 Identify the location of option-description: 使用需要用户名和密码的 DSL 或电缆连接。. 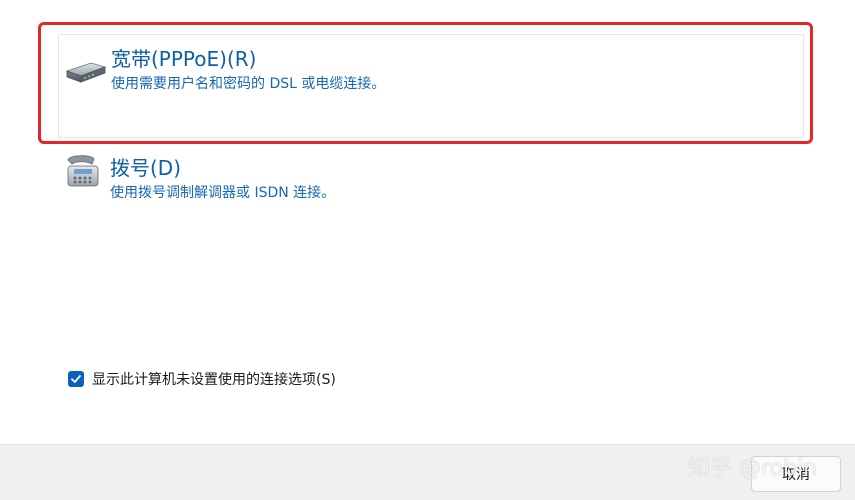
(248, 84).